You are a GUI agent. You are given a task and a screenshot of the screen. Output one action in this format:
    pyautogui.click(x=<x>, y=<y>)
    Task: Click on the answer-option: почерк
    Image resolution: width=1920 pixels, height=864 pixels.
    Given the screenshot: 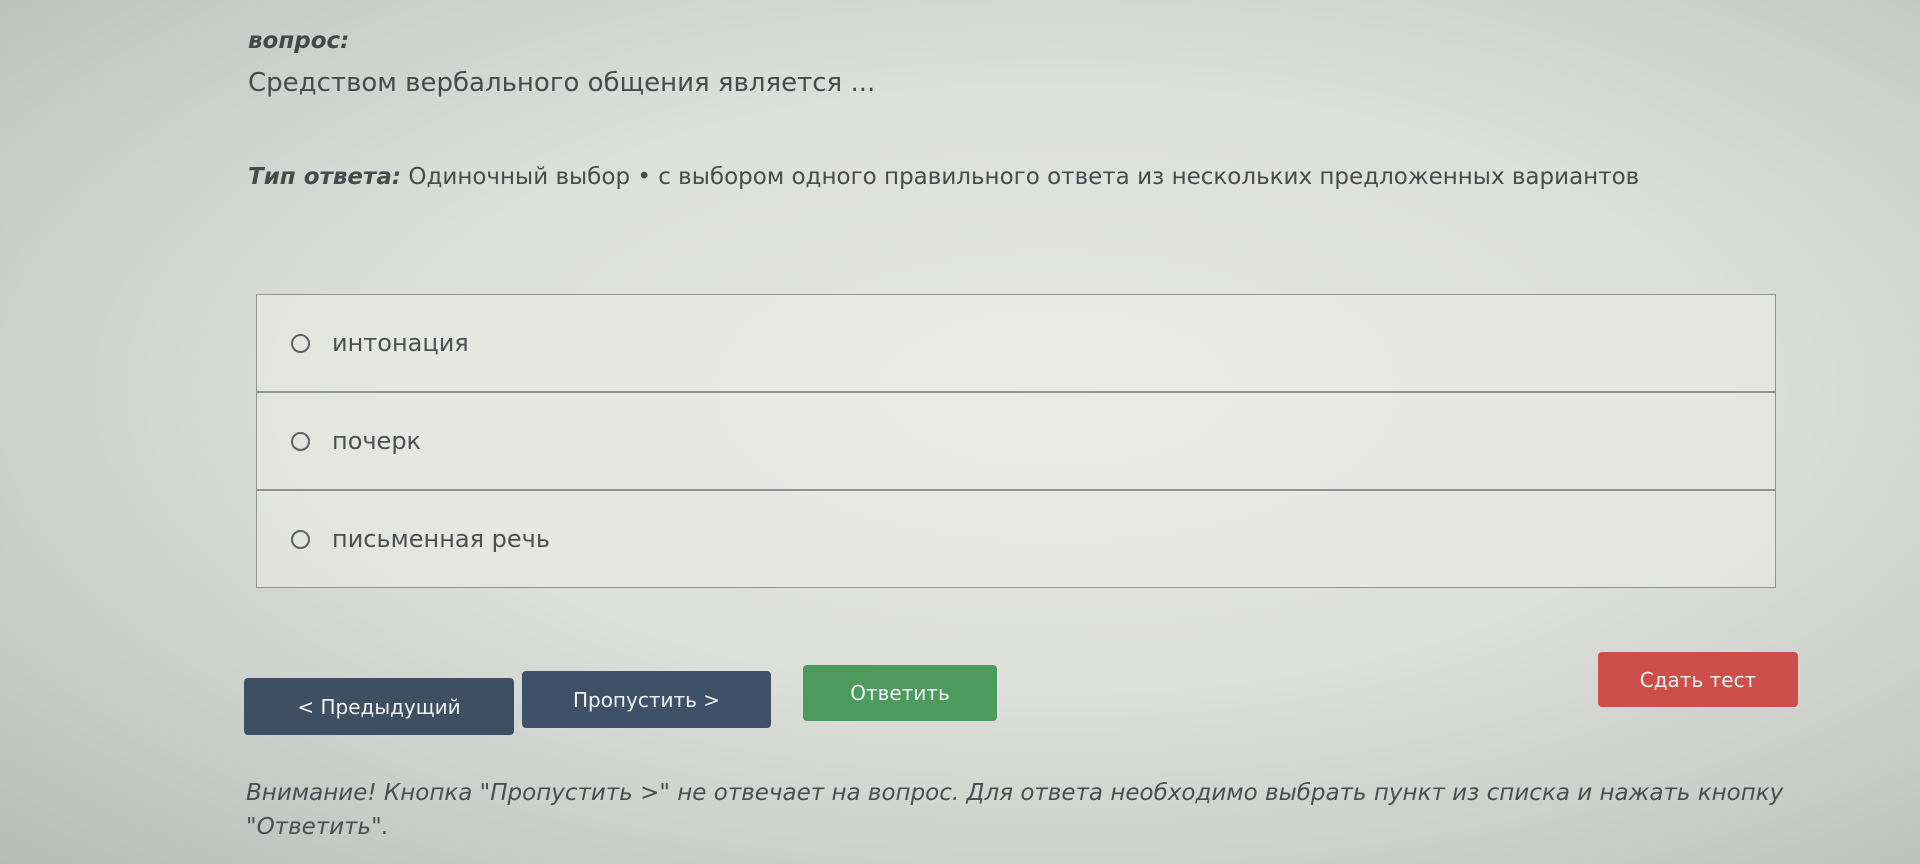 What is the action you would take?
    pyautogui.click(x=1016, y=441)
    